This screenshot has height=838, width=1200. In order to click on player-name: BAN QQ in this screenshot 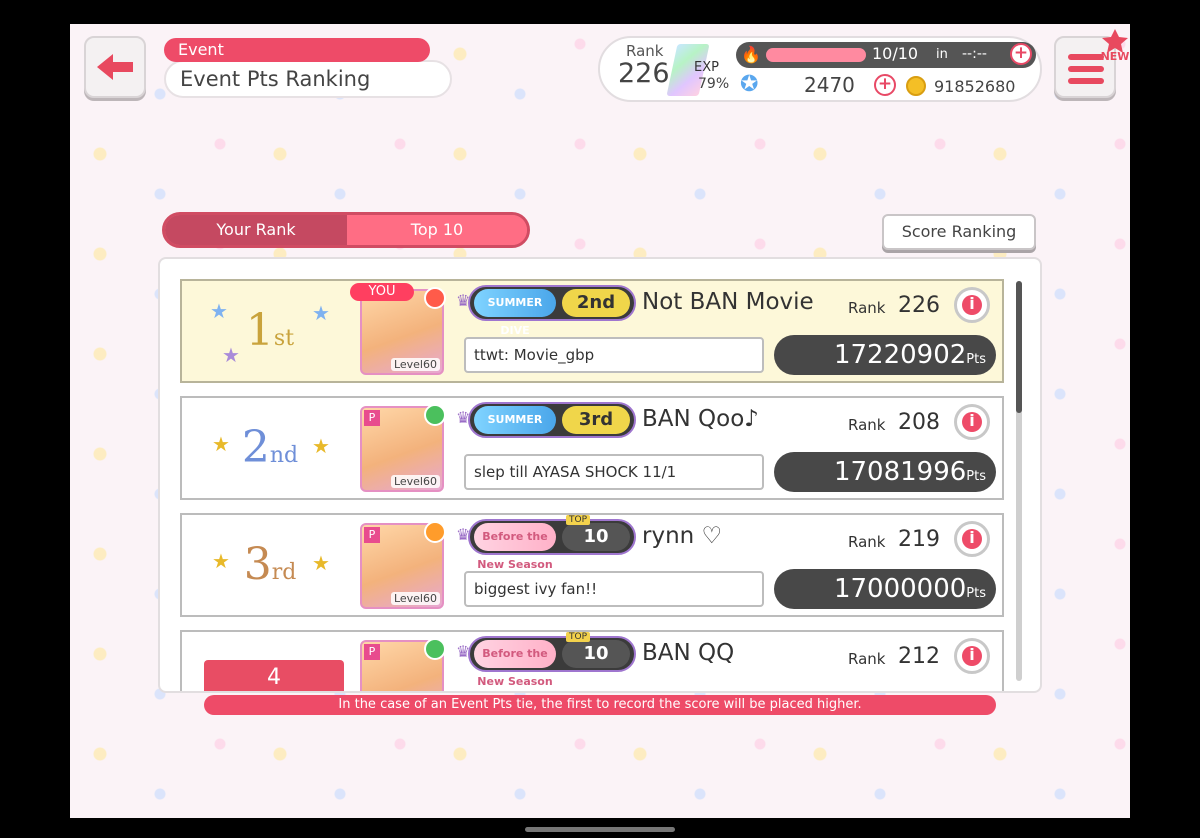, I will do `click(688, 653)`.